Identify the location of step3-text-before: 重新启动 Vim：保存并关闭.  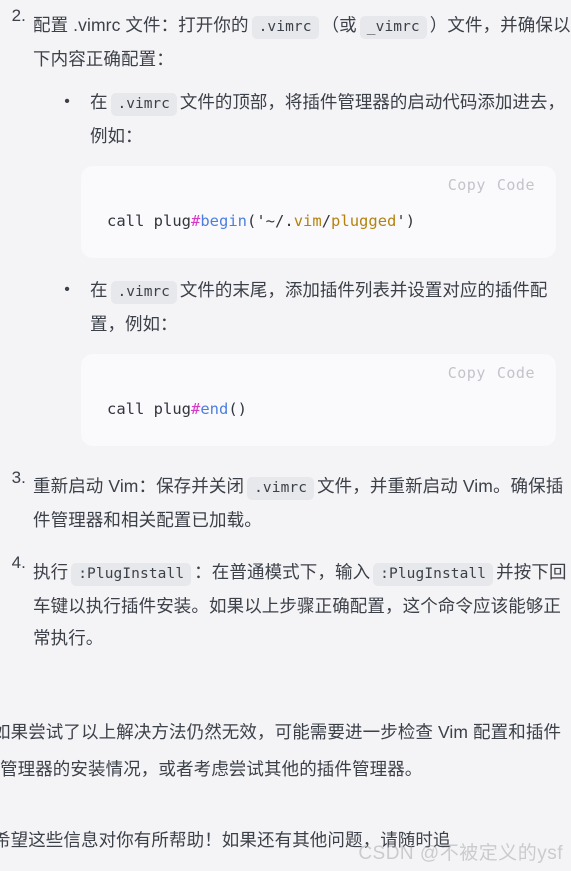
(139, 486).